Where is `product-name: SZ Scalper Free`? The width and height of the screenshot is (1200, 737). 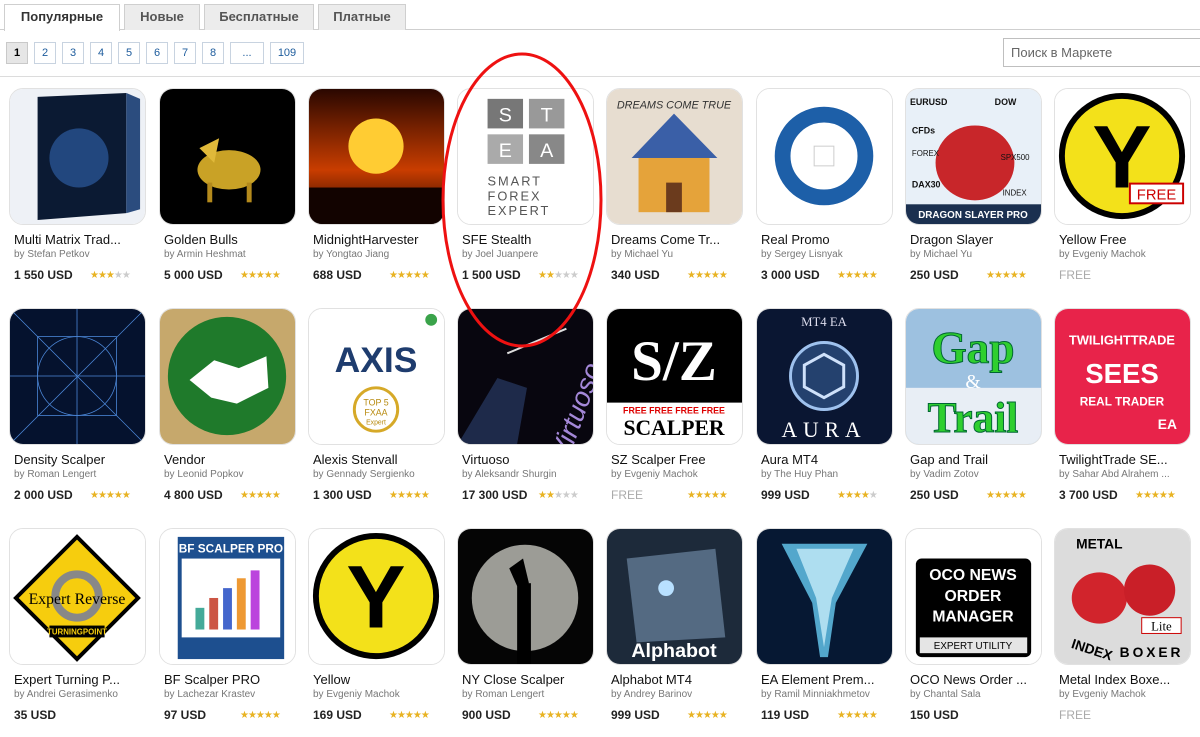
product-name: SZ Scalper Free is located at coordinates (678, 459).